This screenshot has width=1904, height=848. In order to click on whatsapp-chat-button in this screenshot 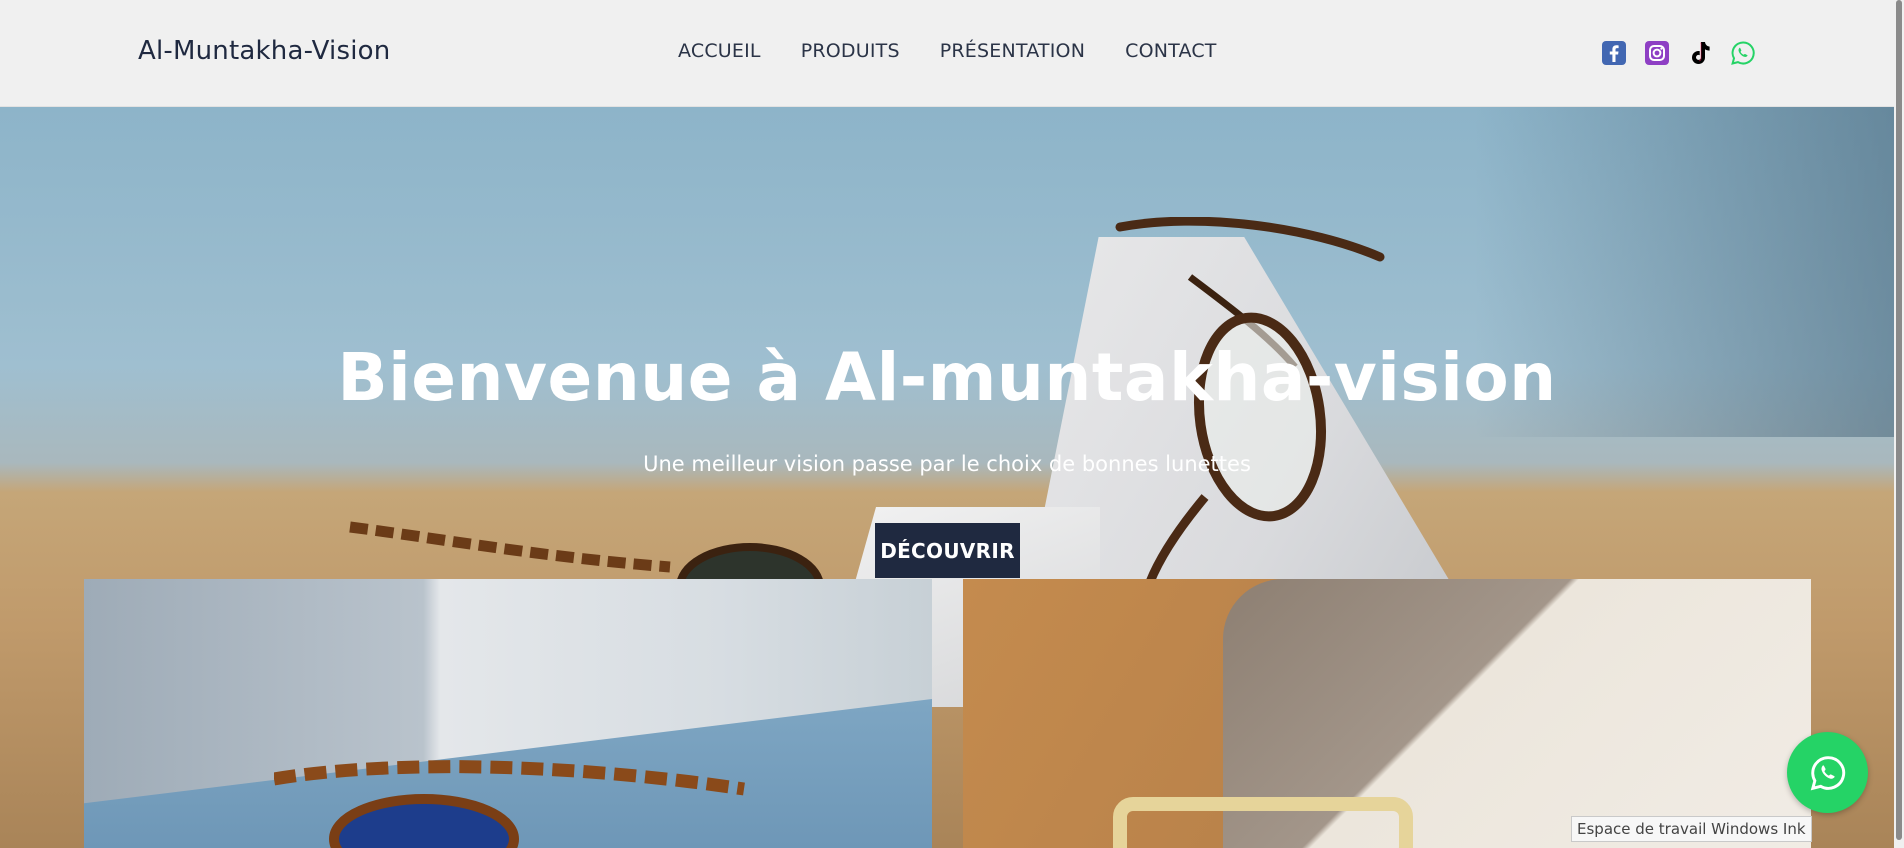, I will do `click(1827, 772)`.